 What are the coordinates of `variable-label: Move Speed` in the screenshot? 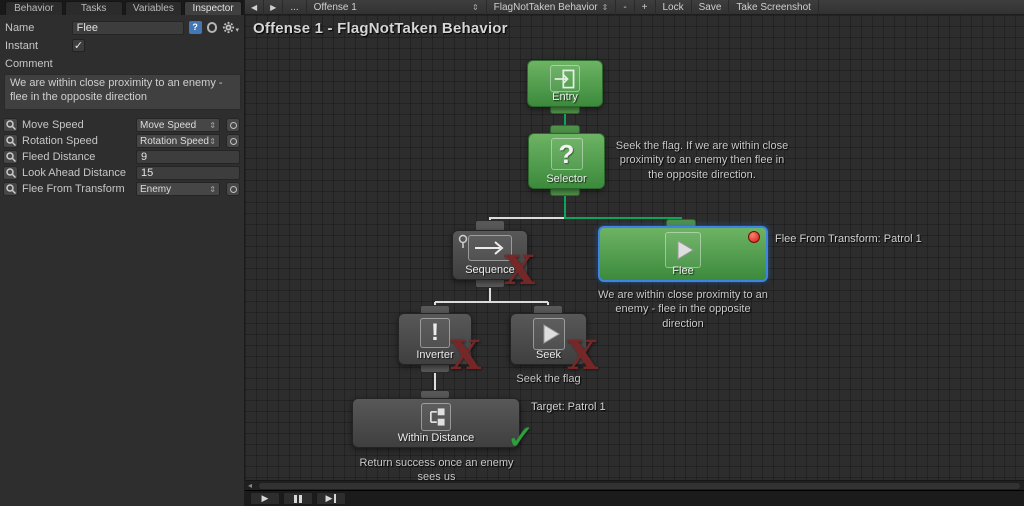 It's located at (53, 125).